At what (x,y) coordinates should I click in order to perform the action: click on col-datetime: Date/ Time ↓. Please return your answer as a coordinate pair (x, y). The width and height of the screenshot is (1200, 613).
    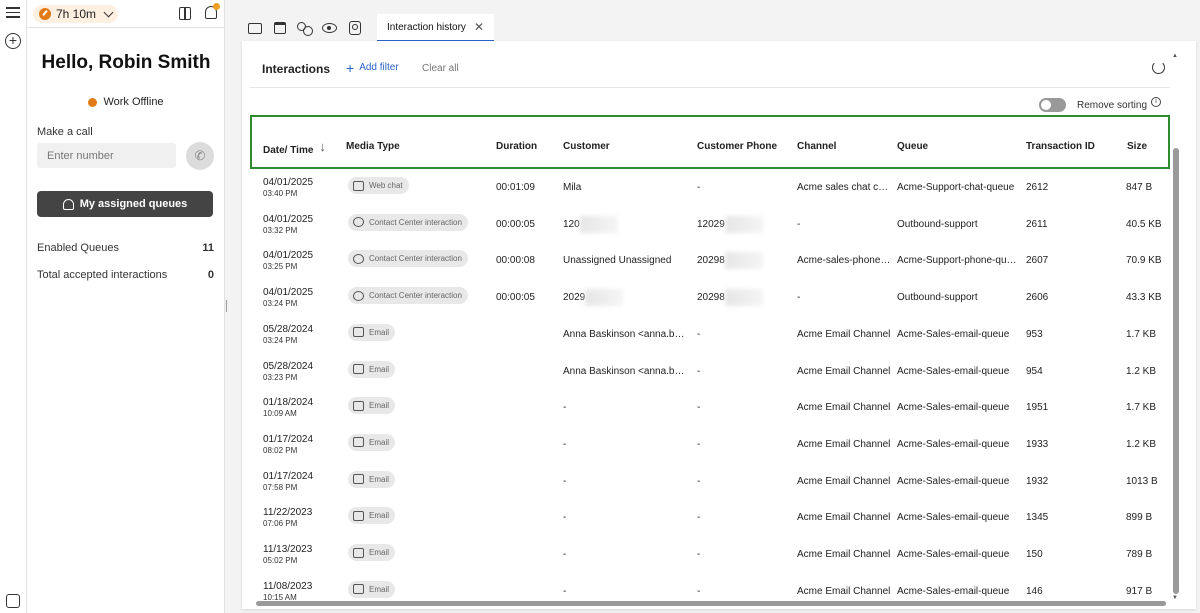
    Looking at the image, I should click on (294, 147).